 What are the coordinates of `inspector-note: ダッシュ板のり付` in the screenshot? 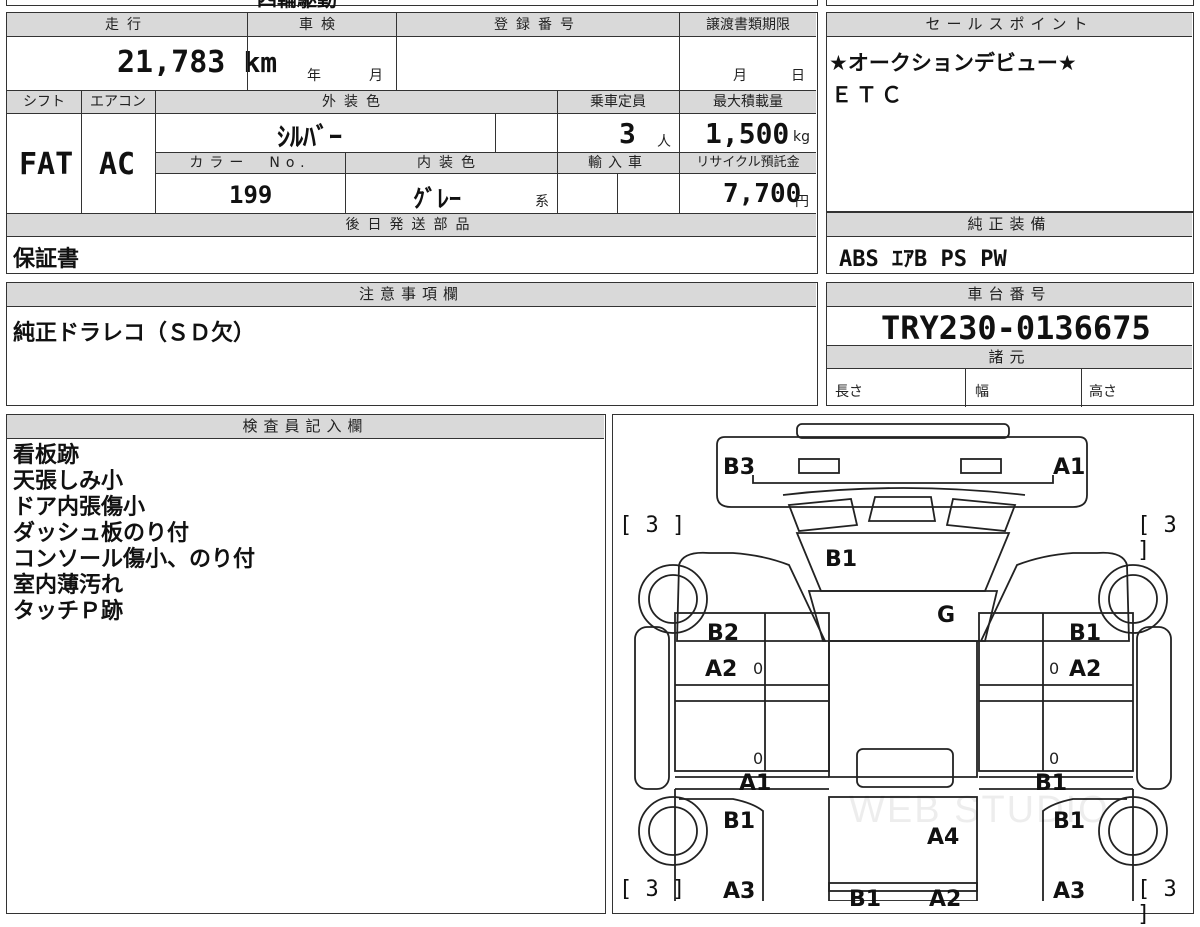 It's located at (101, 533).